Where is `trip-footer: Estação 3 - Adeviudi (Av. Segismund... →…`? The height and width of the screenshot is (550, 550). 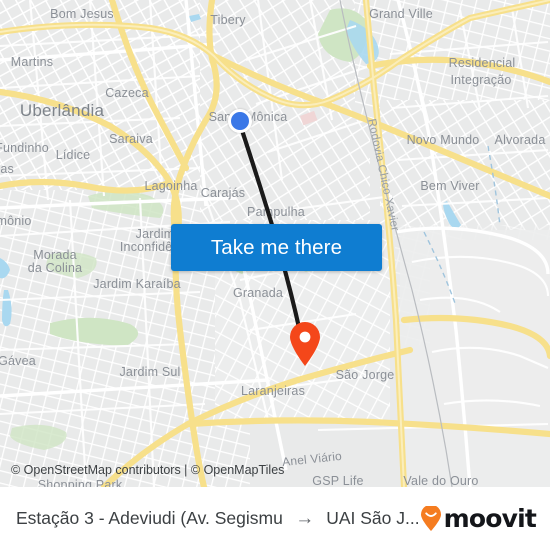 trip-footer: Estação 3 - Adeviudi (Av. Segismund... →… is located at coordinates (275, 518).